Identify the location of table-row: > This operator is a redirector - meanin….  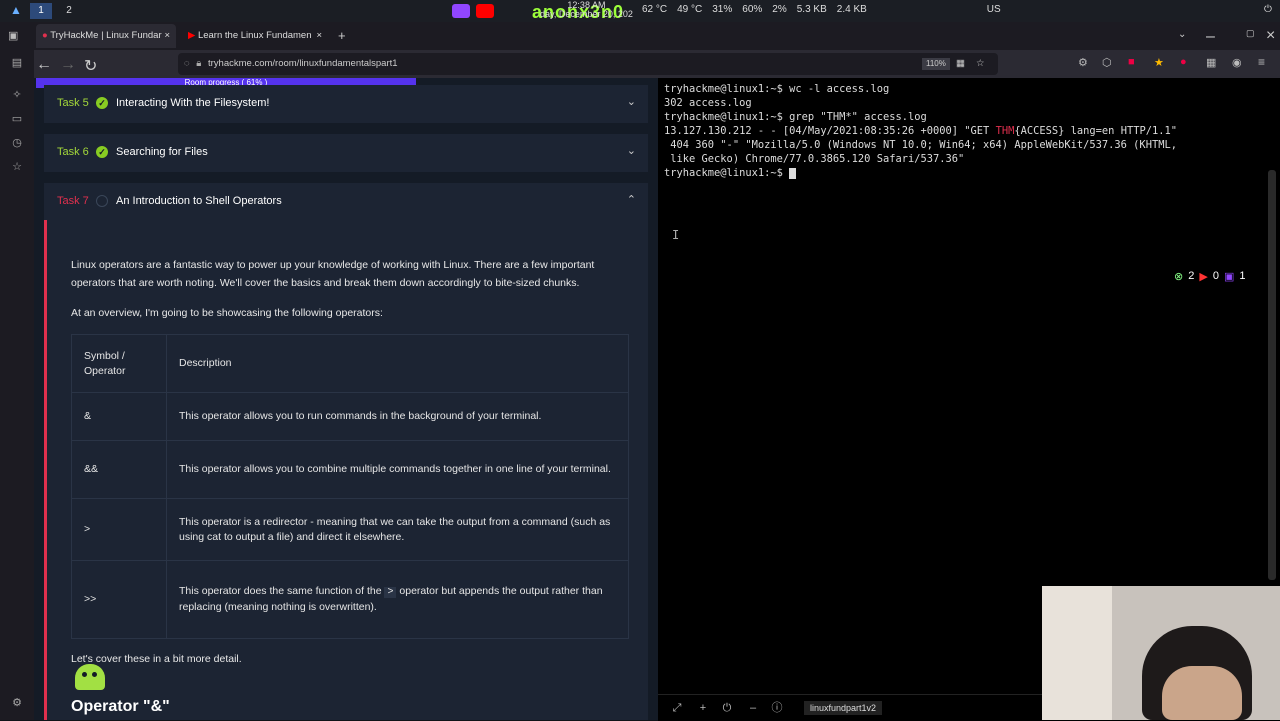
(350, 529).